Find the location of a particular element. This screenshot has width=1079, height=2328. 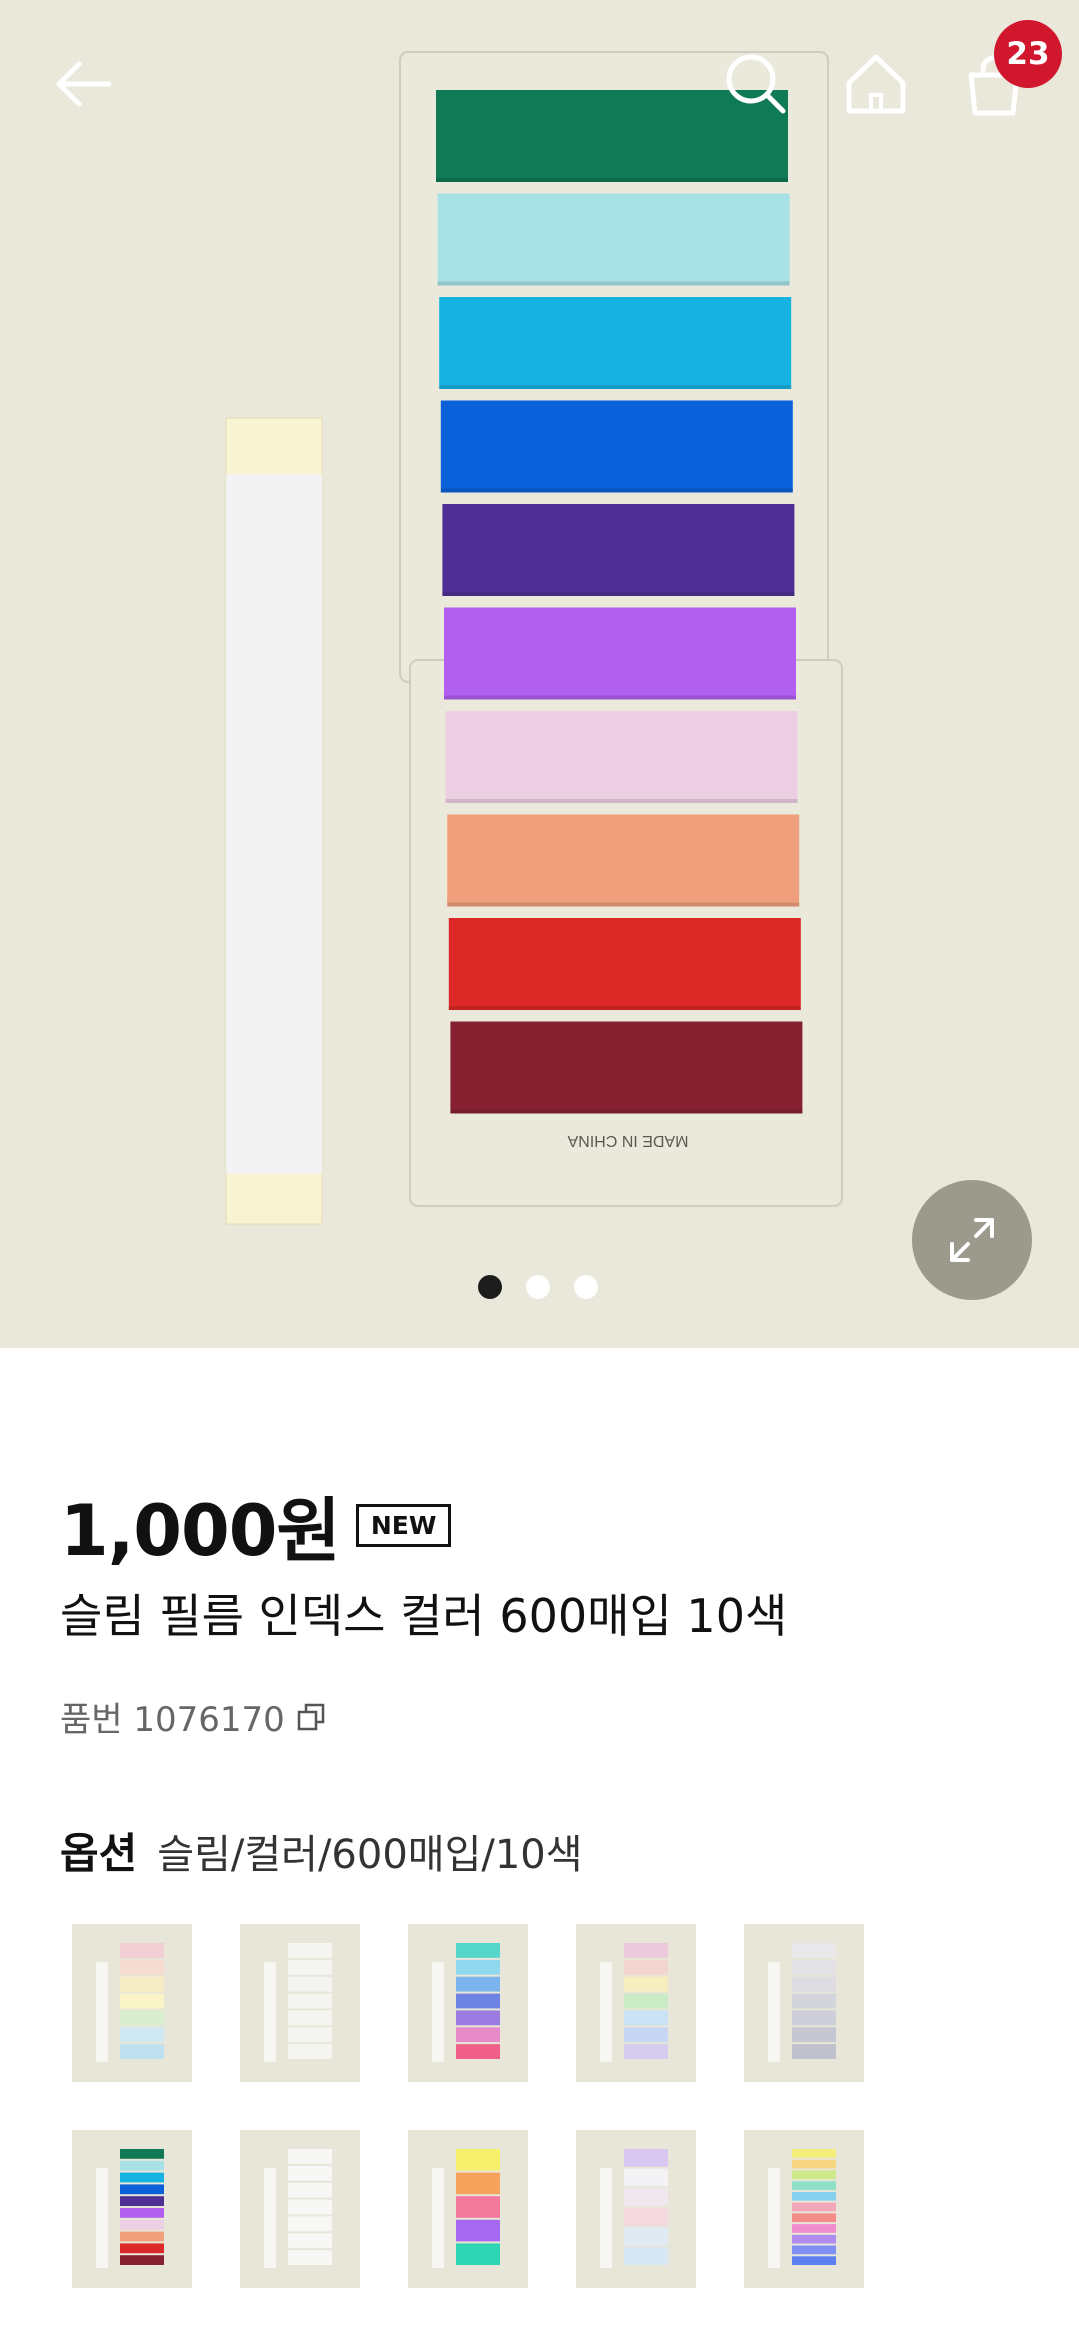

option-thumb-white-slim is located at coordinates (300, 2003).